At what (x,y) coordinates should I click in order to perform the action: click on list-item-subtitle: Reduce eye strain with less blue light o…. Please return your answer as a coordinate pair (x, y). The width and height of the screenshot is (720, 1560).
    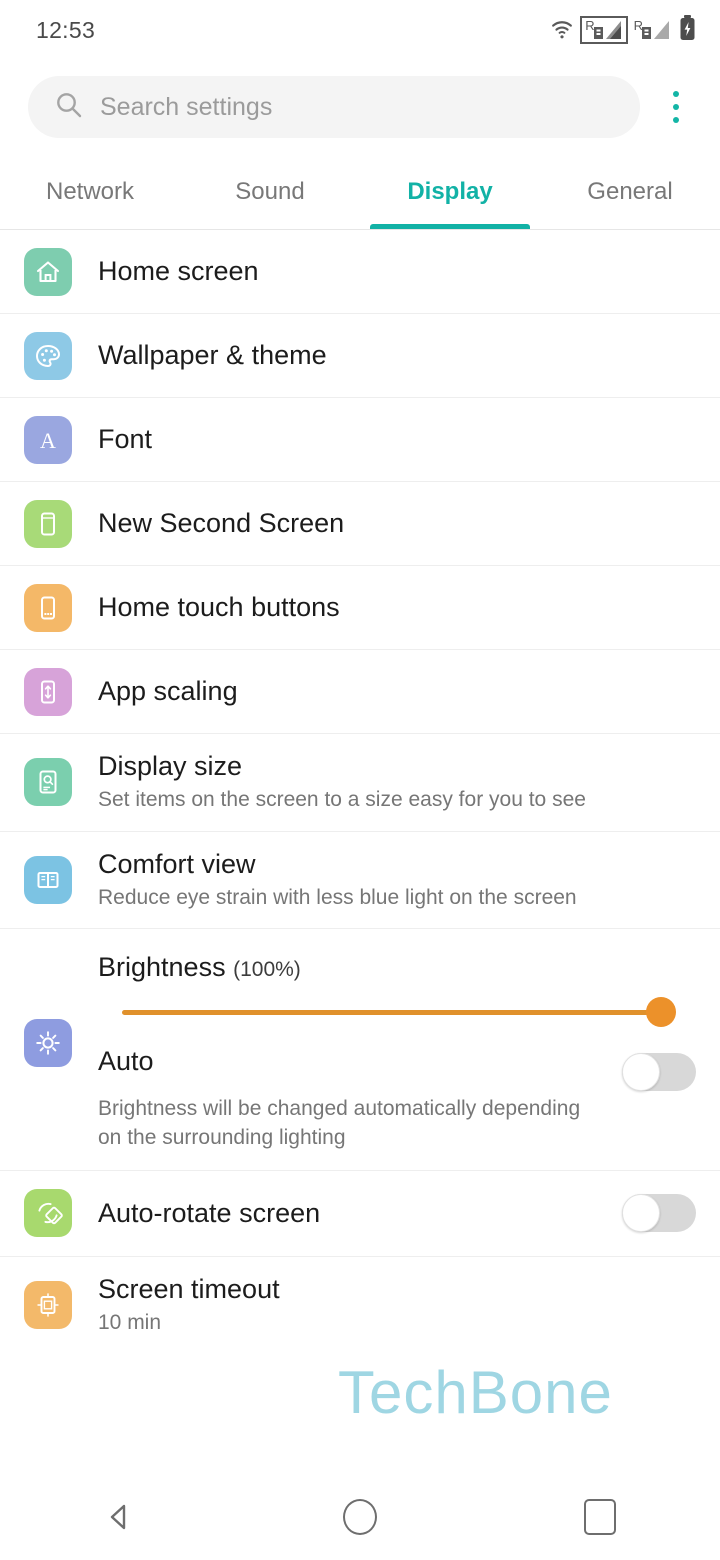
    Looking at the image, I should click on (337, 898).